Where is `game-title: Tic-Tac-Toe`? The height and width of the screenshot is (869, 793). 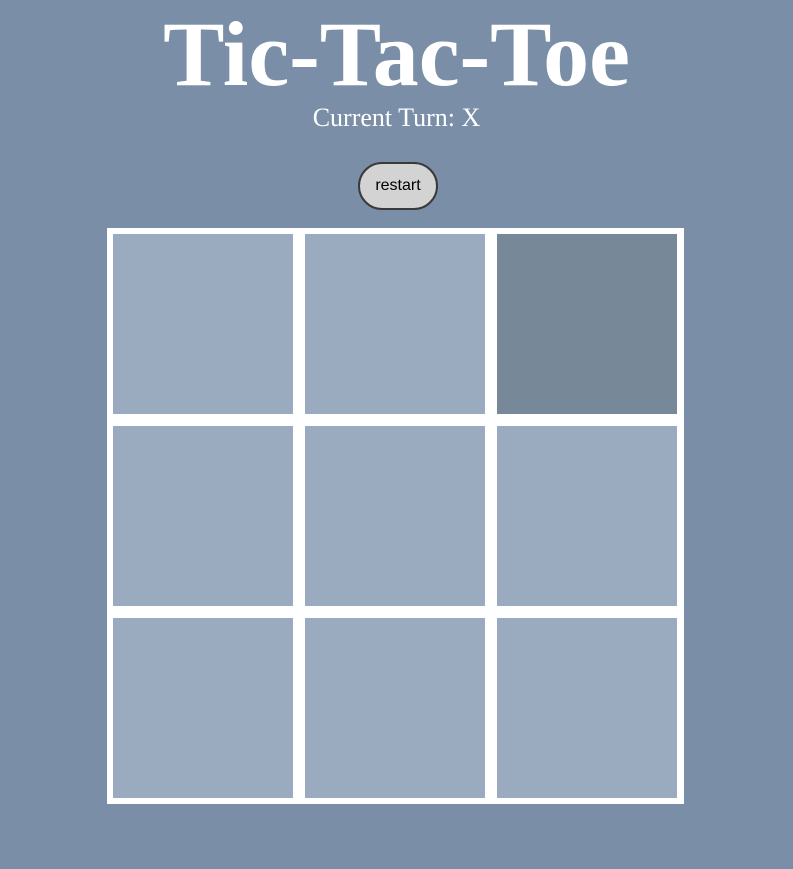 game-title: Tic-Tac-Toe is located at coordinates (396, 54).